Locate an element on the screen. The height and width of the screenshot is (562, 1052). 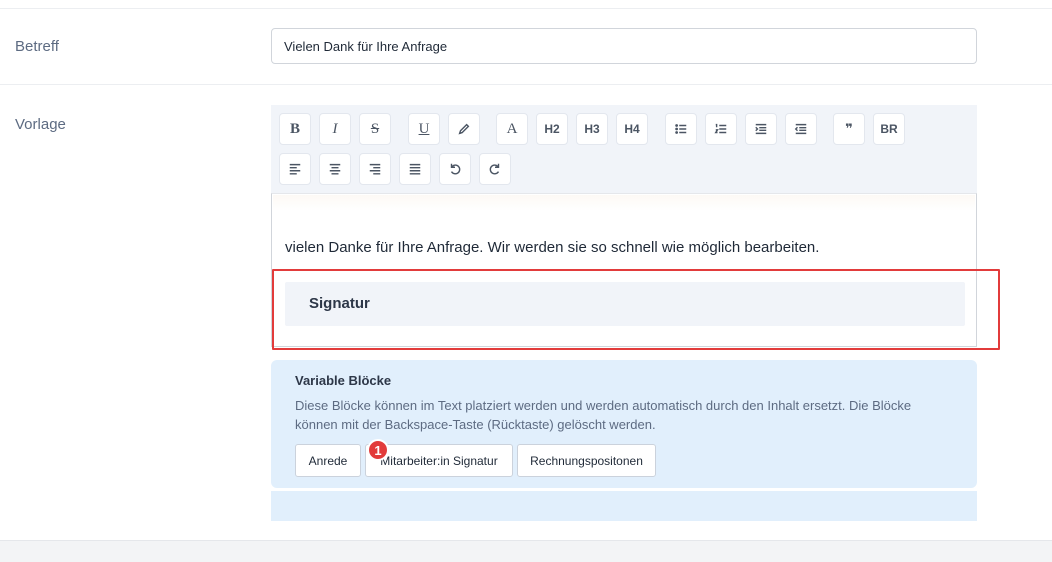
insert-salutation-button: Anrede is located at coordinates (328, 460).